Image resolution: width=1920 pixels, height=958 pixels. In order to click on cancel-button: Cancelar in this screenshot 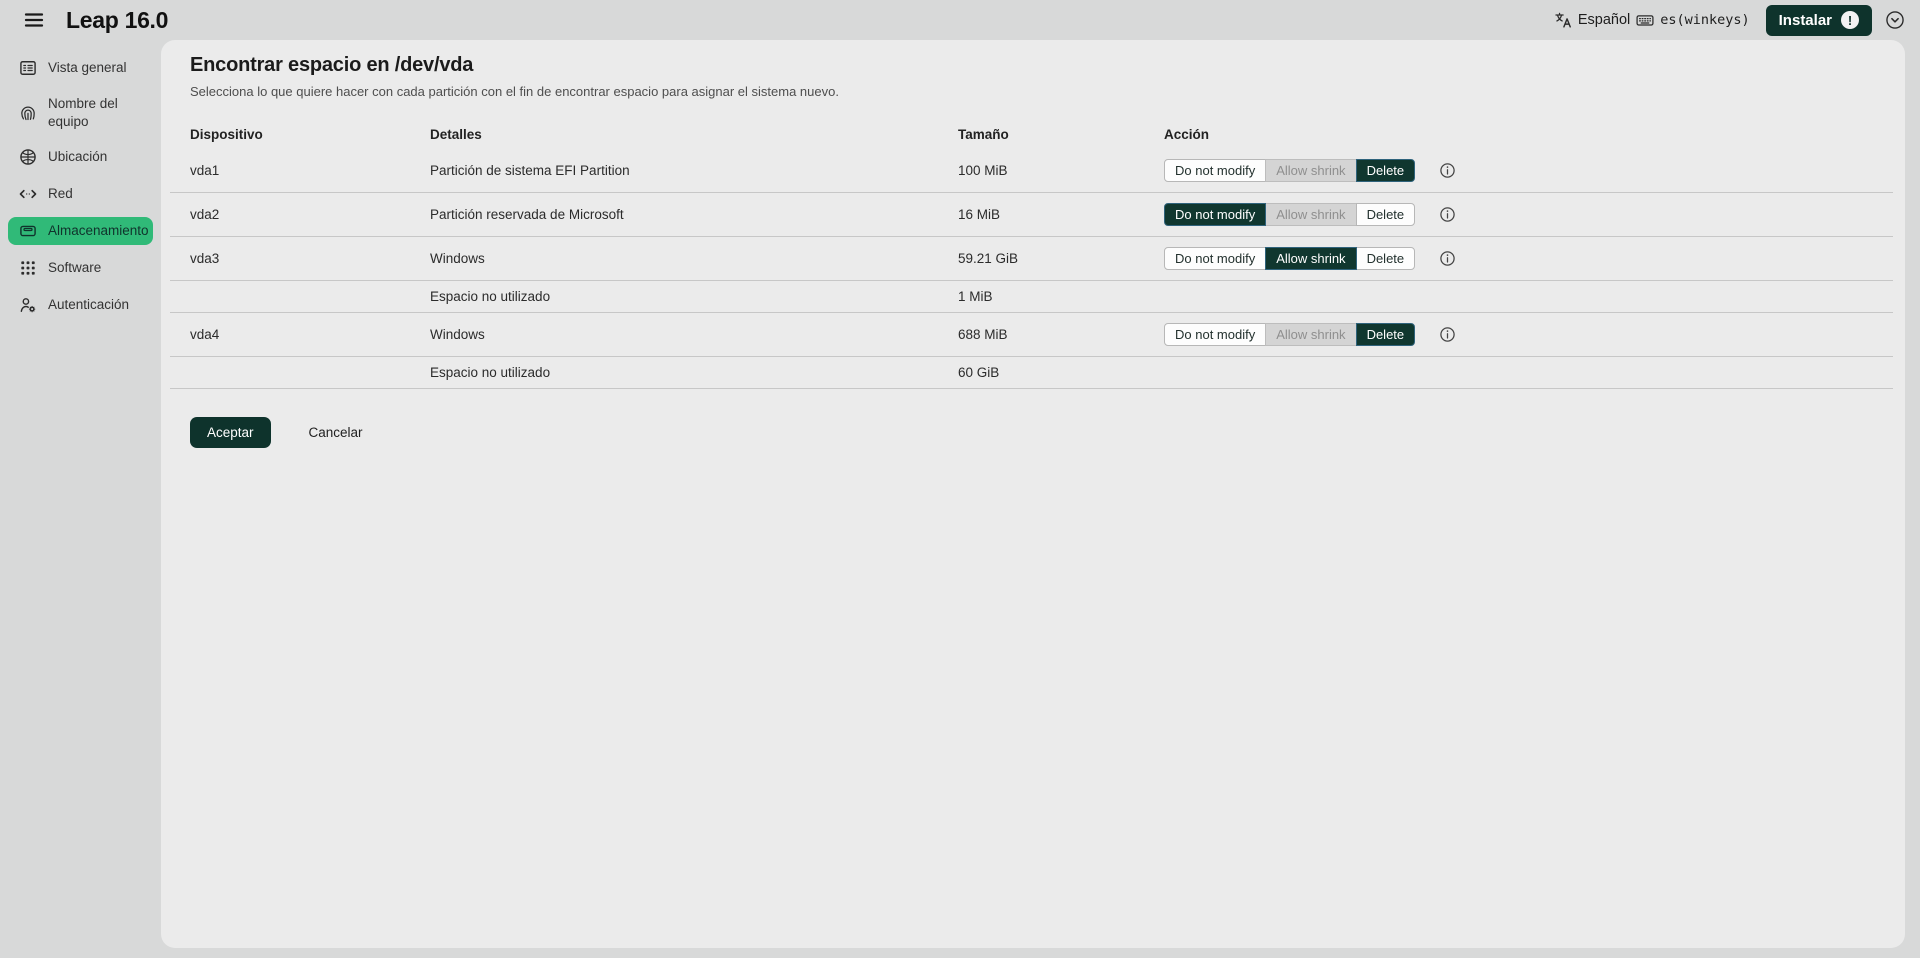, I will do `click(336, 432)`.